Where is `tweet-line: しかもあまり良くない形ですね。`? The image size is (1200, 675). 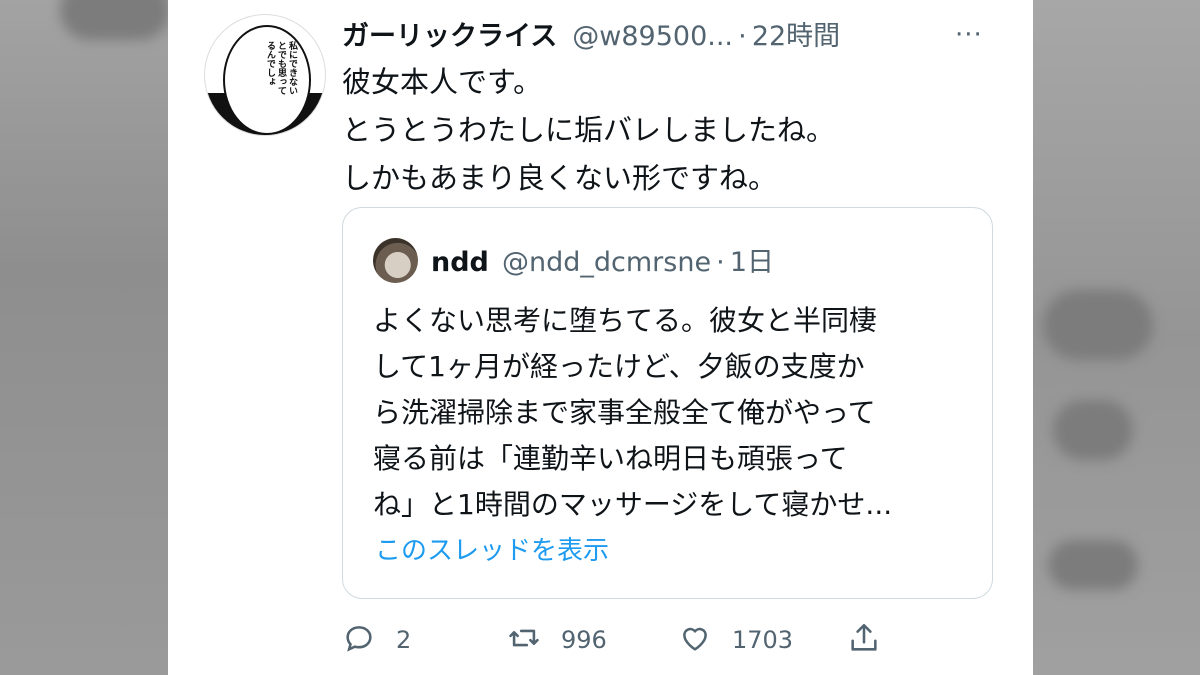 tweet-line: しかもあまり良くない形ですね。 is located at coordinates (560, 178).